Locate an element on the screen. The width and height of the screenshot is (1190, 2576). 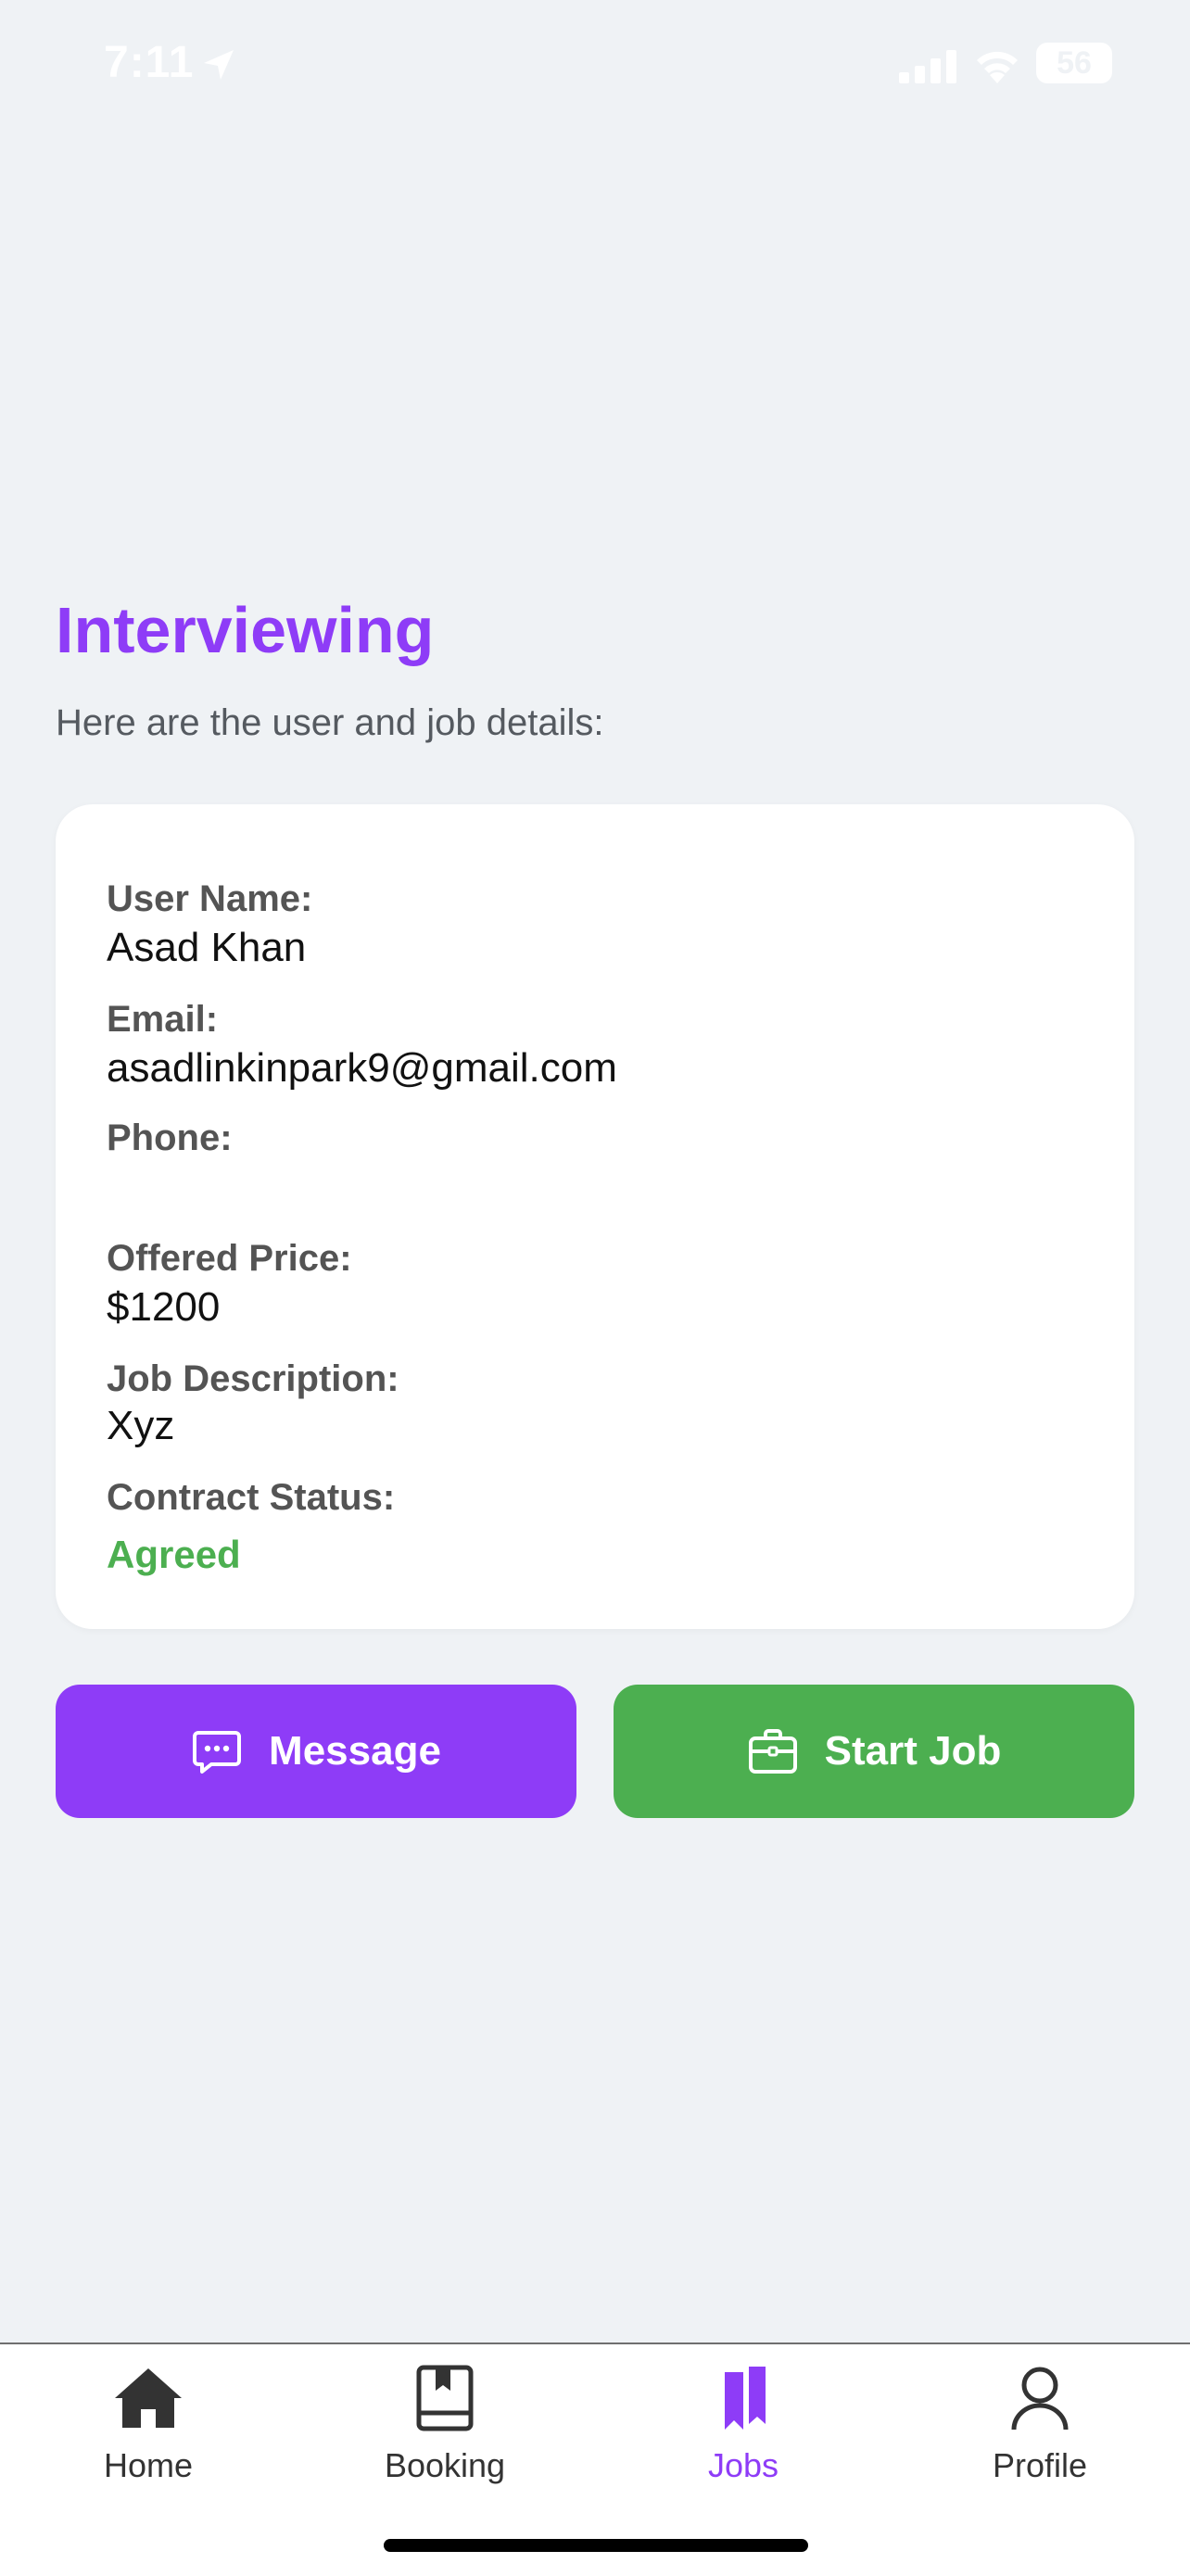
status-bar: 7:11 56 is located at coordinates (595, 65).